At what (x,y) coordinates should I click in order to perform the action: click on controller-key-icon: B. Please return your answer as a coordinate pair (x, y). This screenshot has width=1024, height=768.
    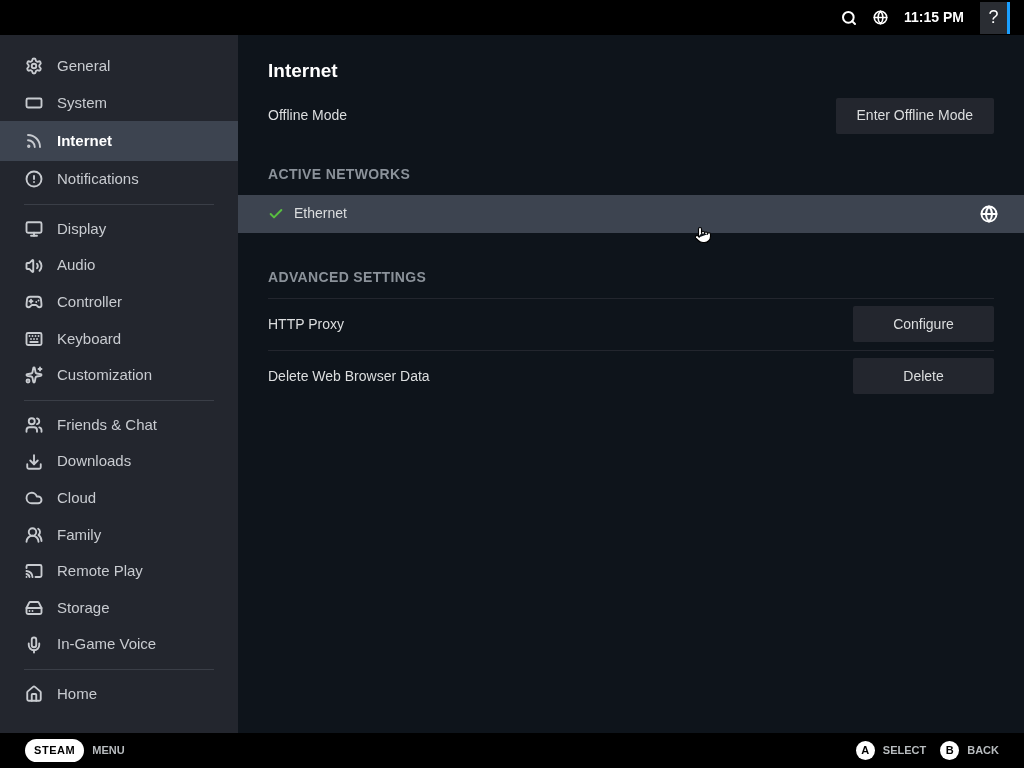
    Looking at the image, I should click on (950, 750).